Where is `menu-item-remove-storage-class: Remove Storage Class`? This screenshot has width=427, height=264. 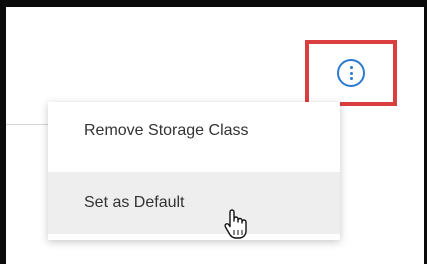
menu-item-remove-storage-class: Remove Storage Class is located at coordinates (194, 130).